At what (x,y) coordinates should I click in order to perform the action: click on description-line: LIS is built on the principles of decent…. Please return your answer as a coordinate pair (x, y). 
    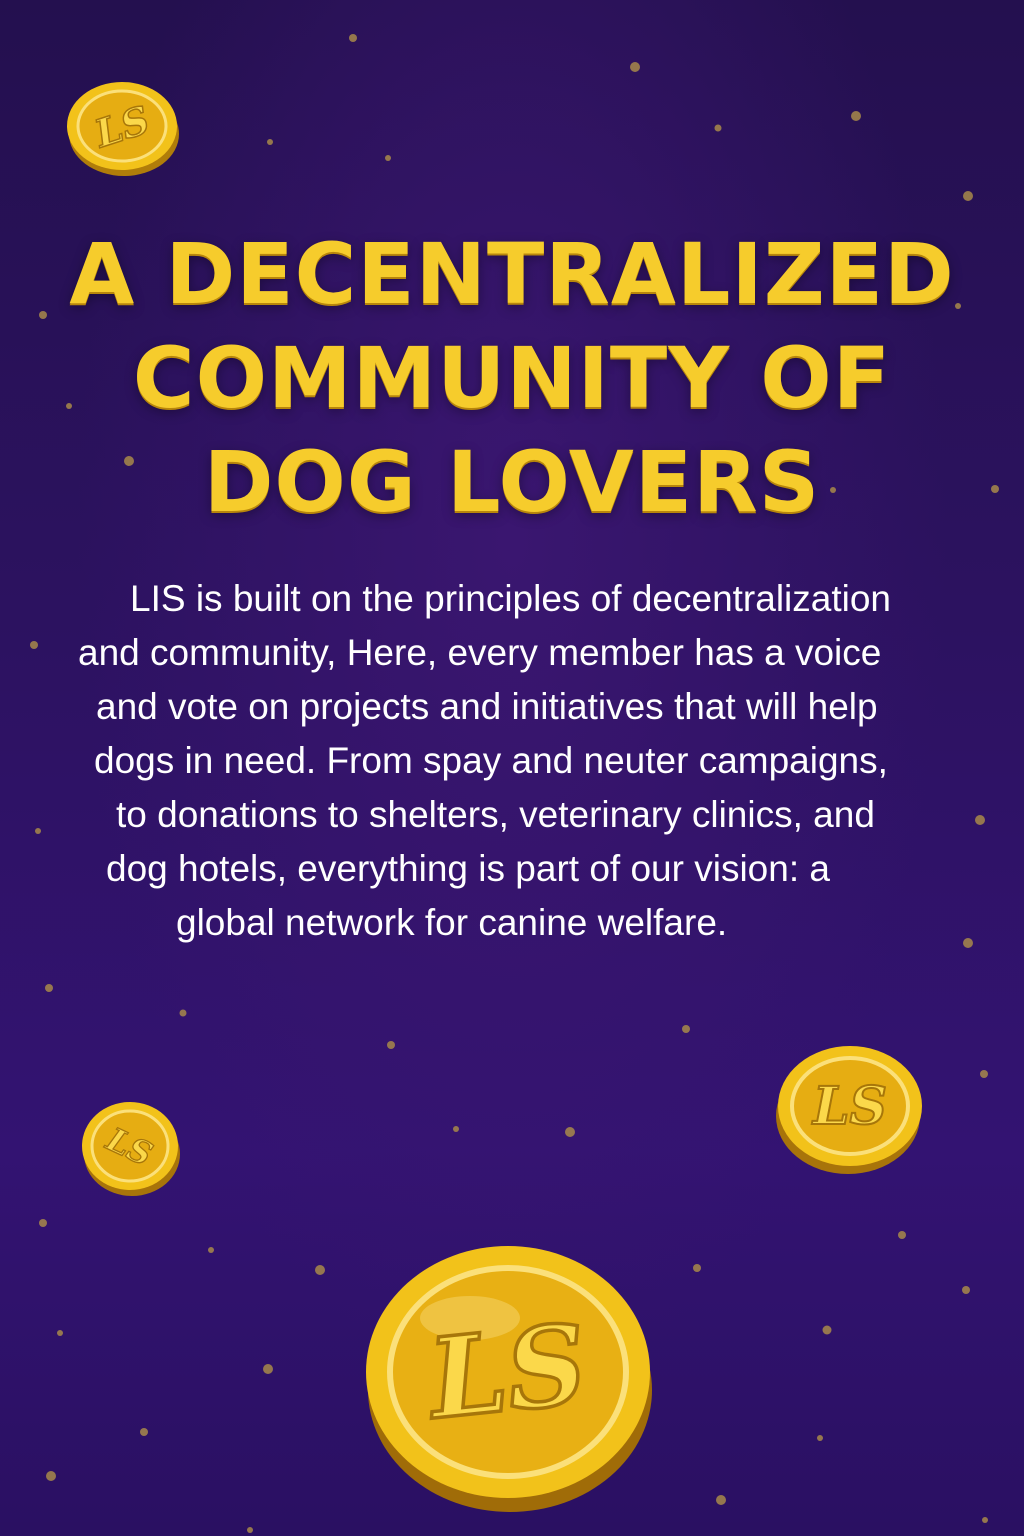
    Looking at the image, I should click on (510, 598).